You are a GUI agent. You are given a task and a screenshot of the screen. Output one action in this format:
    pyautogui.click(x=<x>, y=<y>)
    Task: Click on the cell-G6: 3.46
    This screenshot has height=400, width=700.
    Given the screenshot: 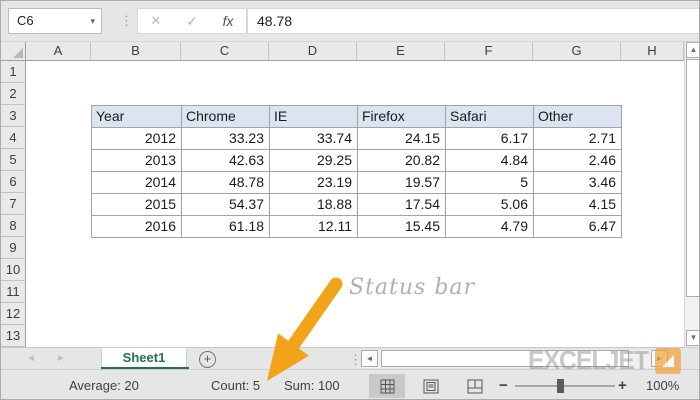 What is the action you would take?
    pyautogui.click(x=578, y=183)
    